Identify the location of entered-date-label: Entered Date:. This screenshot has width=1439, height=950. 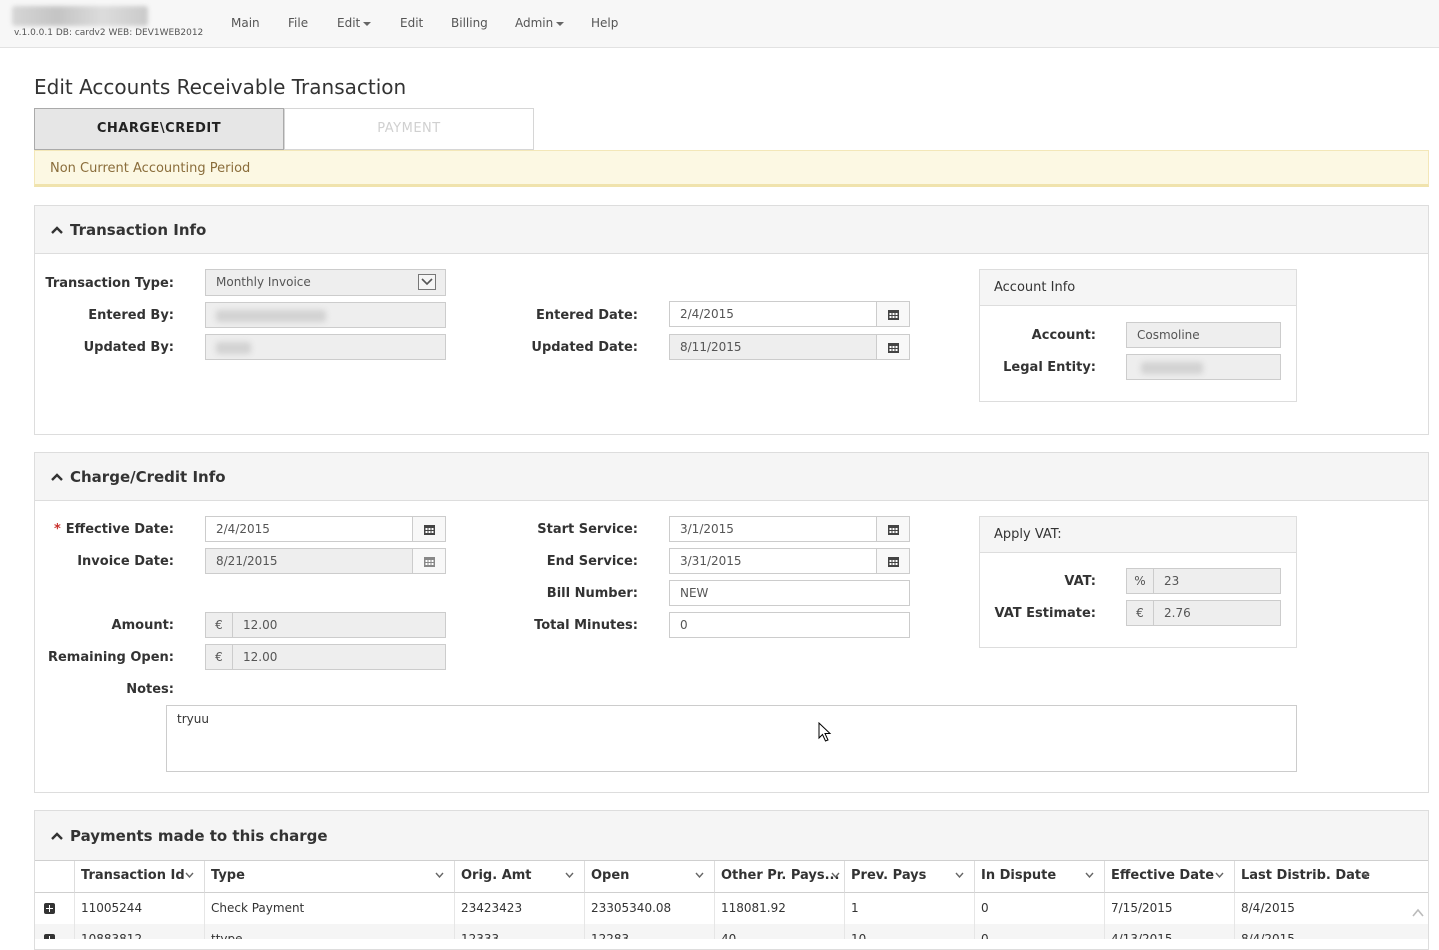
(586, 315).